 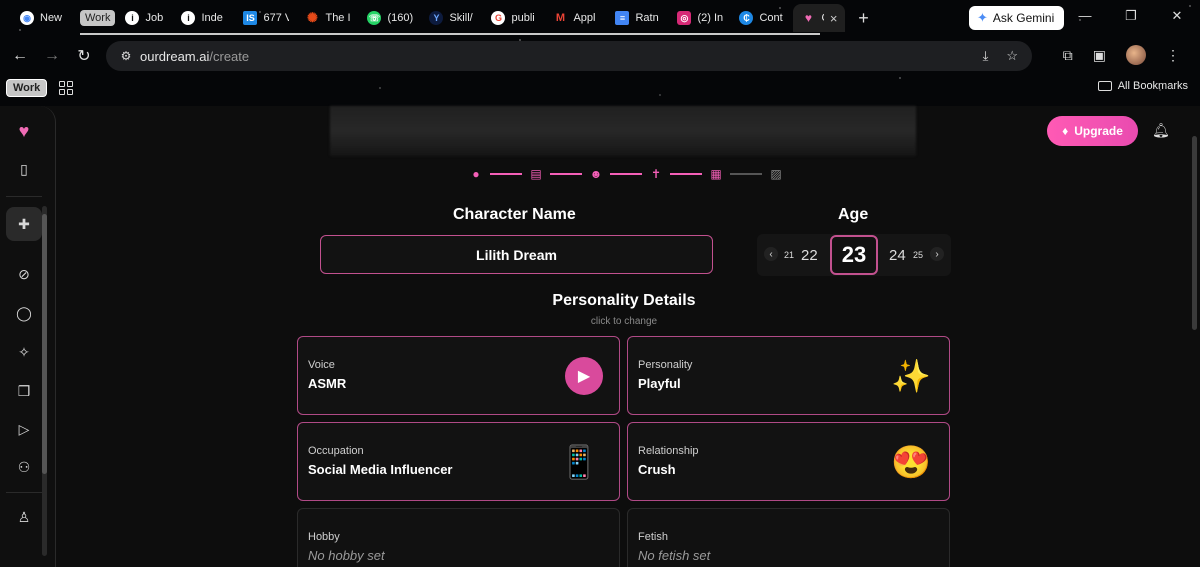 What do you see at coordinates (436, 18) in the screenshot?
I see `y-icon: Y` at bounding box center [436, 18].